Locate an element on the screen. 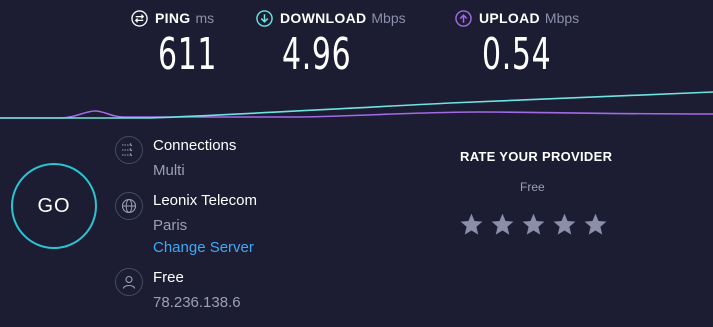 Image resolution: width=713 pixels, height=327 pixels. upload-speed-line is located at coordinates (356, 114).